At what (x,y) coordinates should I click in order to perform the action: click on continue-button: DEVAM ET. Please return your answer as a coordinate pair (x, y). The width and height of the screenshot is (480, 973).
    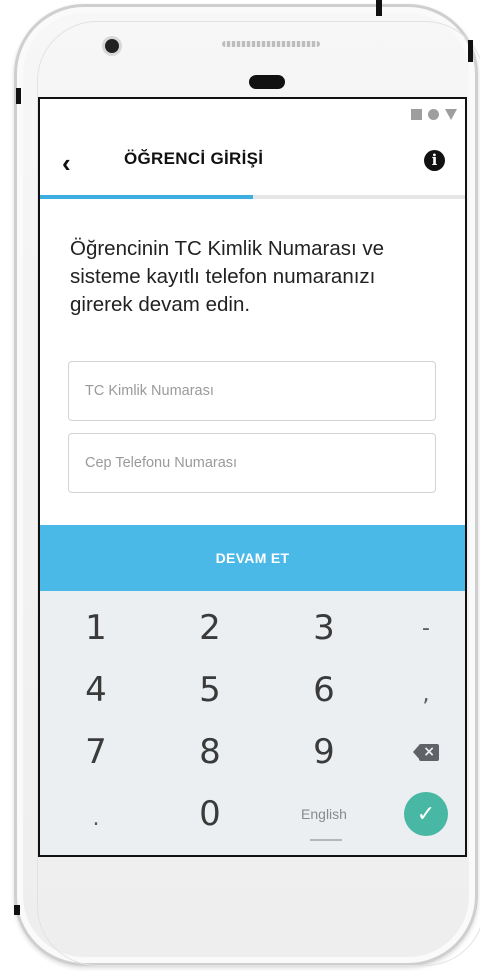
    Looking at the image, I should click on (252, 558).